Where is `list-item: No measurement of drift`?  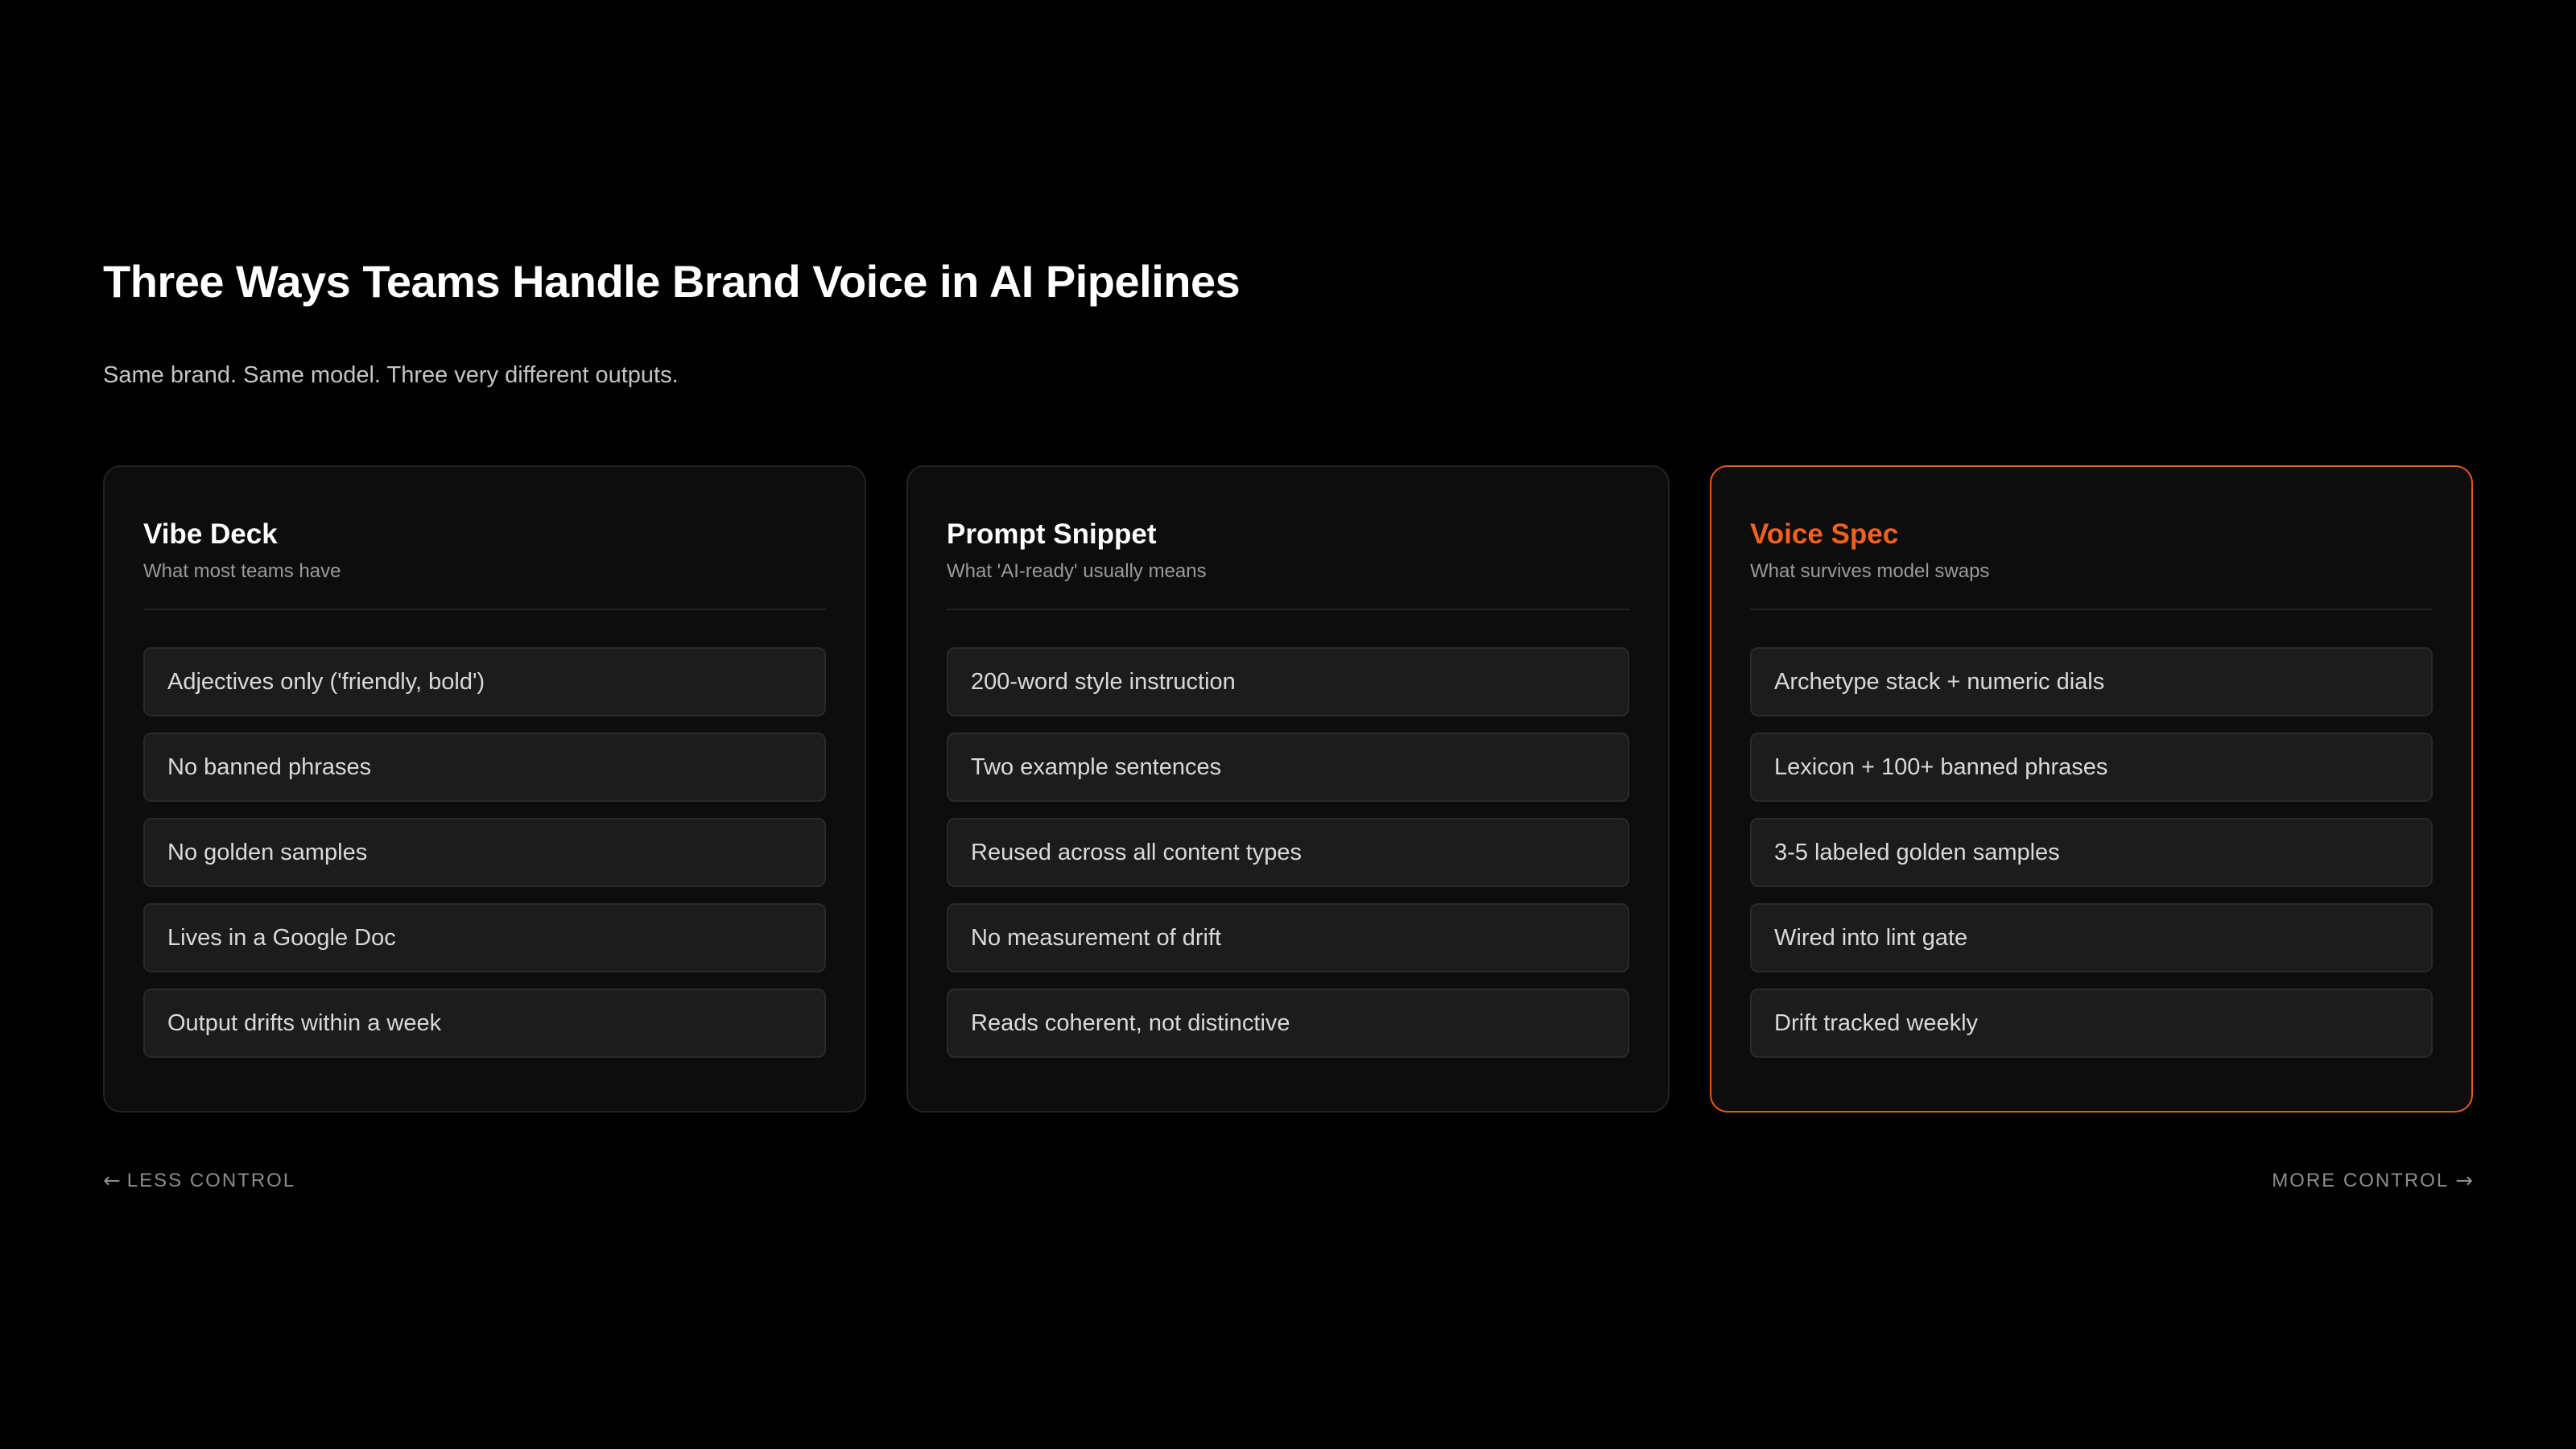
list-item: No measurement of drift is located at coordinates (1288, 937).